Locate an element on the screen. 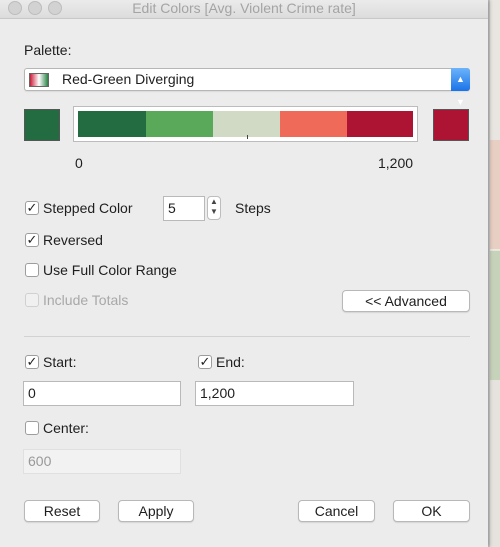 The width and height of the screenshot is (500, 547). center-checkbox is located at coordinates (32, 428).